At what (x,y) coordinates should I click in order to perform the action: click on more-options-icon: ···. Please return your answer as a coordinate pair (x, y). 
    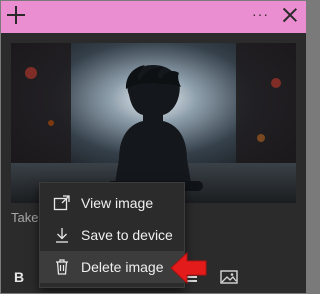
    Looking at the image, I should click on (261, 14).